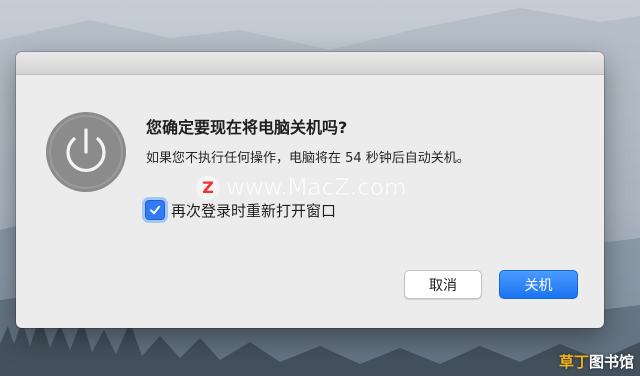  What do you see at coordinates (247, 127) in the screenshot?
I see `dialog-title: 您确定要现在将电脑关机吗?` at bounding box center [247, 127].